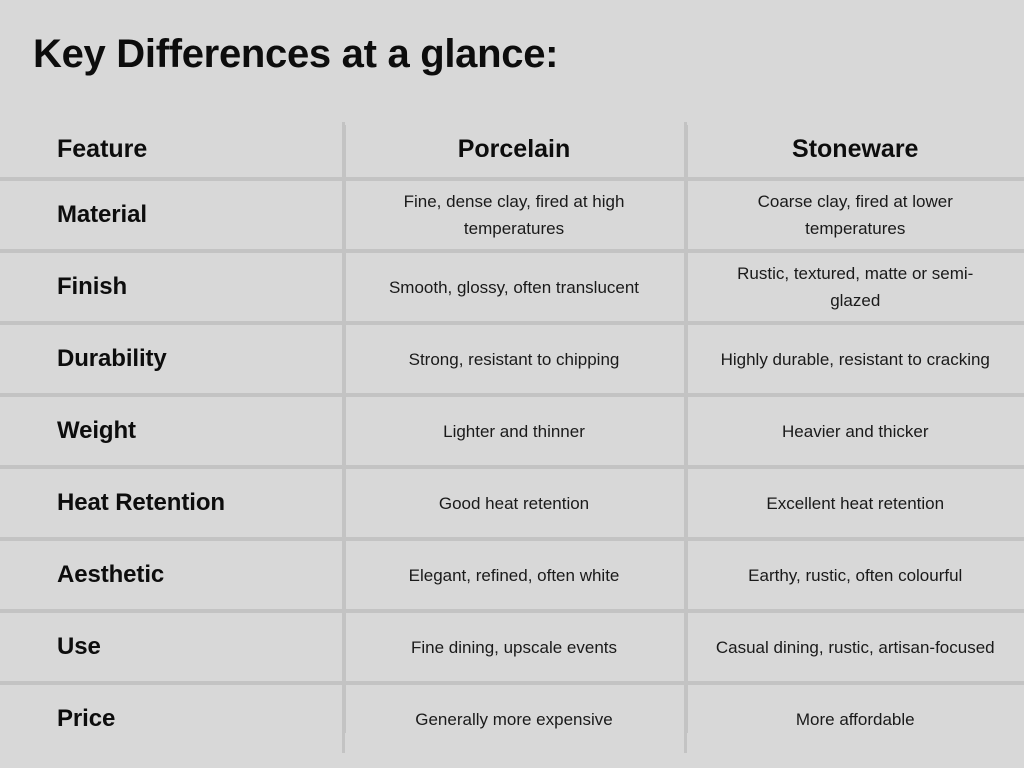 The height and width of the screenshot is (768, 1024). What do you see at coordinates (171, 216) in the screenshot?
I see `row-feature-label: Material` at bounding box center [171, 216].